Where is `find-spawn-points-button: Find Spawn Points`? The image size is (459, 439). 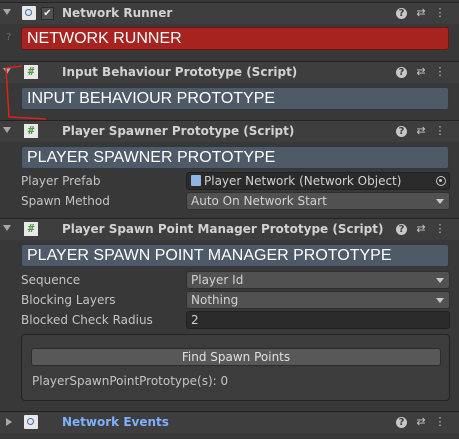
find-spawn-points-button: Find Spawn Points is located at coordinates (236, 357).